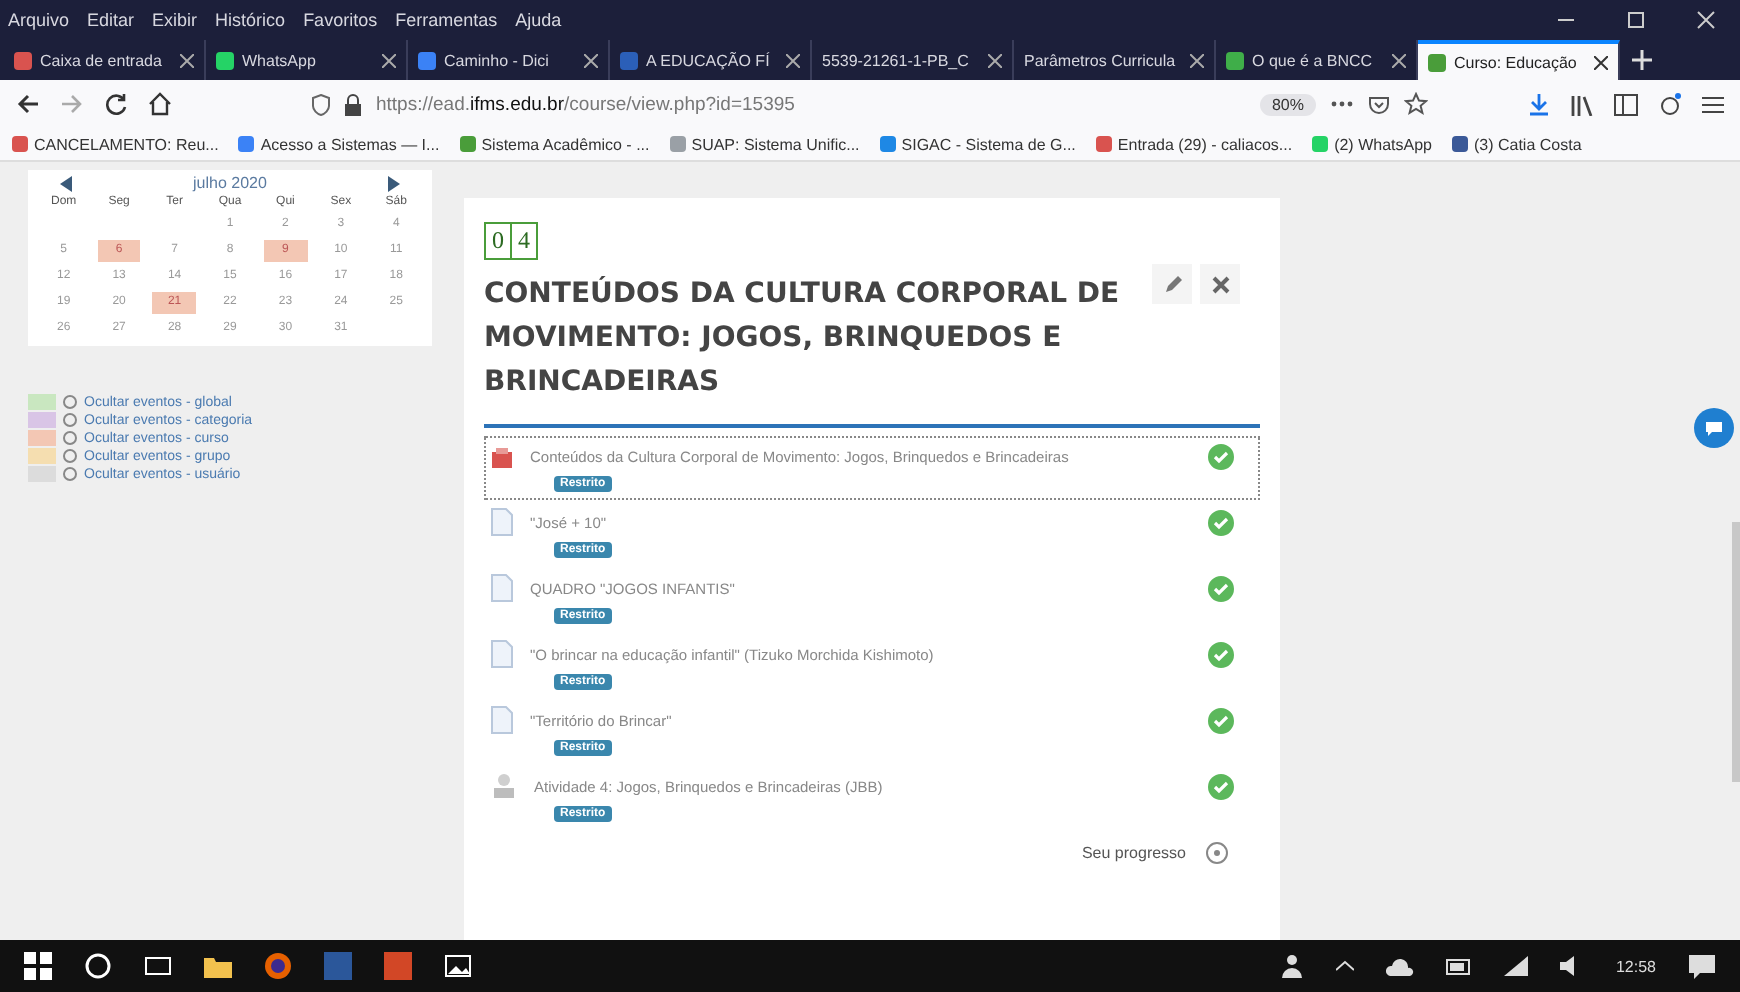 The height and width of the screenshot is (992, 1740). I want to click on sidebar-icon, so click(1626, 104).